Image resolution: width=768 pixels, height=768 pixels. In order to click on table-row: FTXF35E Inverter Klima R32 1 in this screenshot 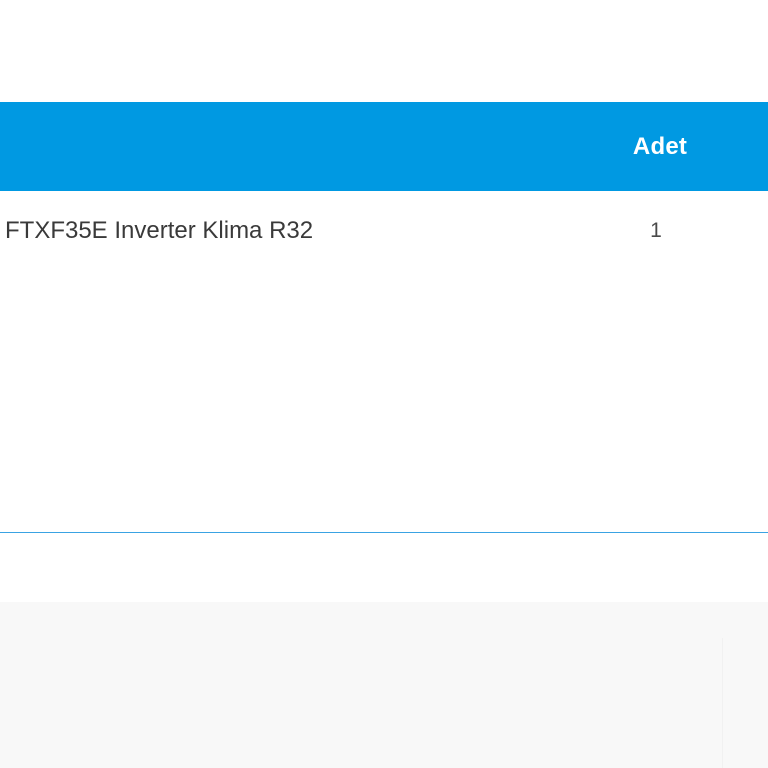, I will do `click(384, 235)`.